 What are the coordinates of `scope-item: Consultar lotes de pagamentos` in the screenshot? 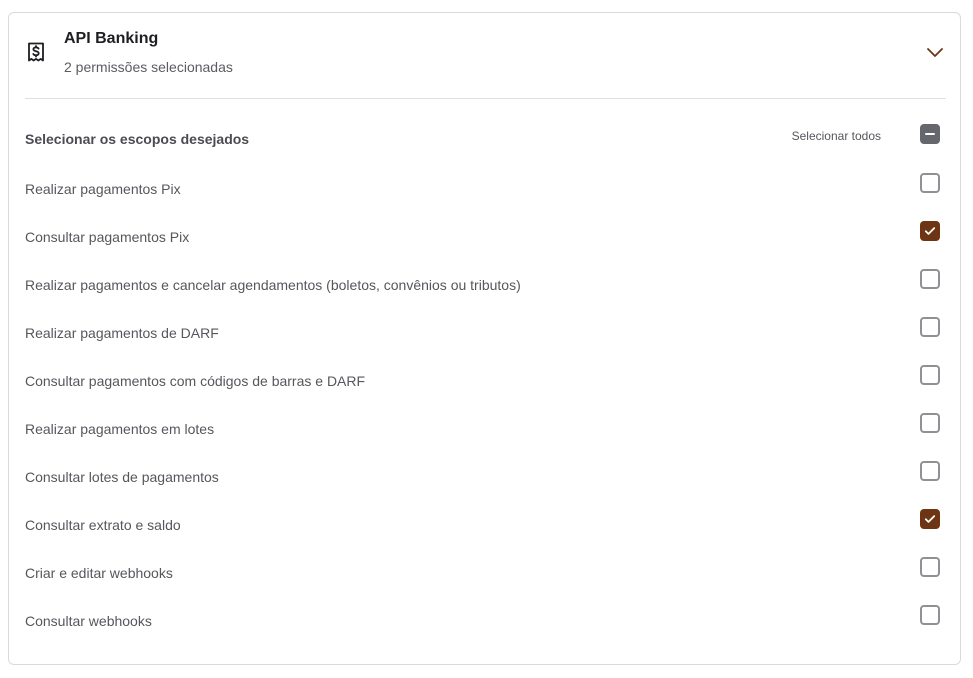 It's located at (482, 476).